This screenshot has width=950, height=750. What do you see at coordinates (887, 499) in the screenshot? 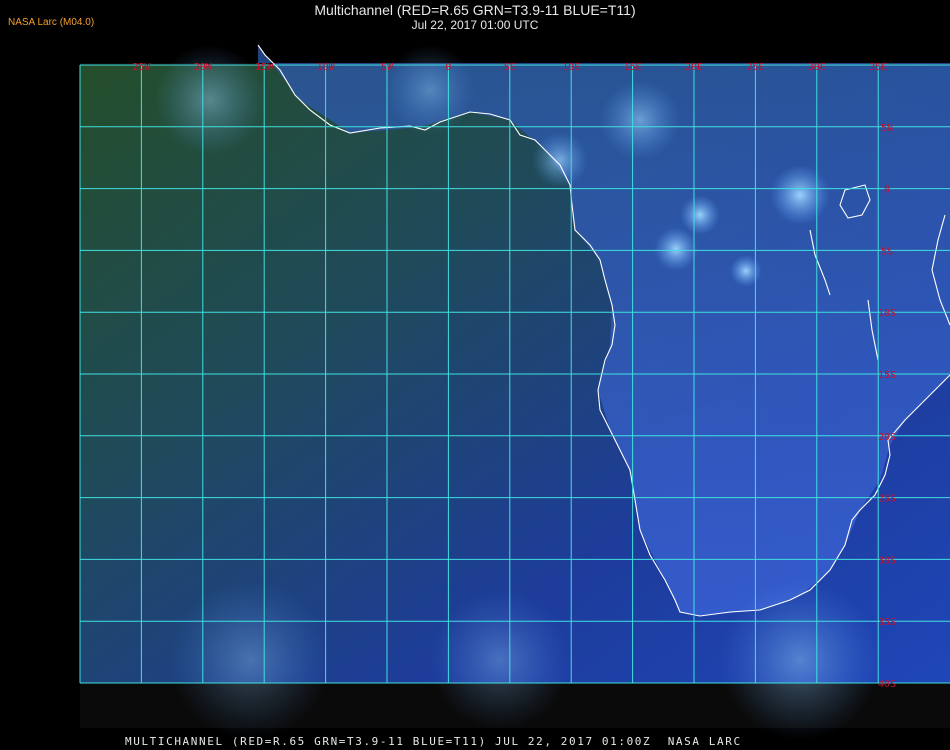
I see `latitude-label: 25S` at bounding box center [887, 499].